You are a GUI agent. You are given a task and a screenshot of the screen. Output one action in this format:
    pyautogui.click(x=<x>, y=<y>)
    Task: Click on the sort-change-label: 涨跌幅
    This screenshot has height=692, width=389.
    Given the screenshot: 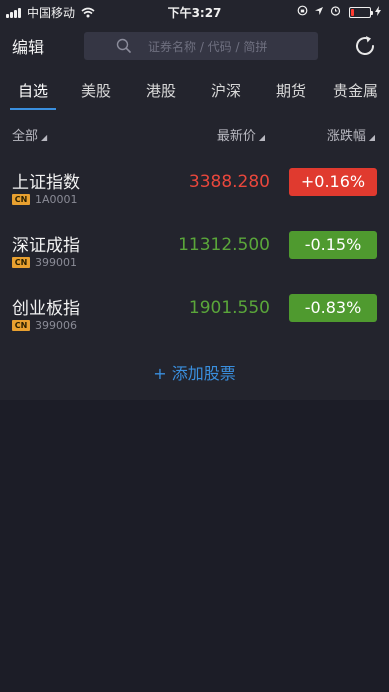 What is the action you would take?
    pyautogui.click(x=346, y=136)
    